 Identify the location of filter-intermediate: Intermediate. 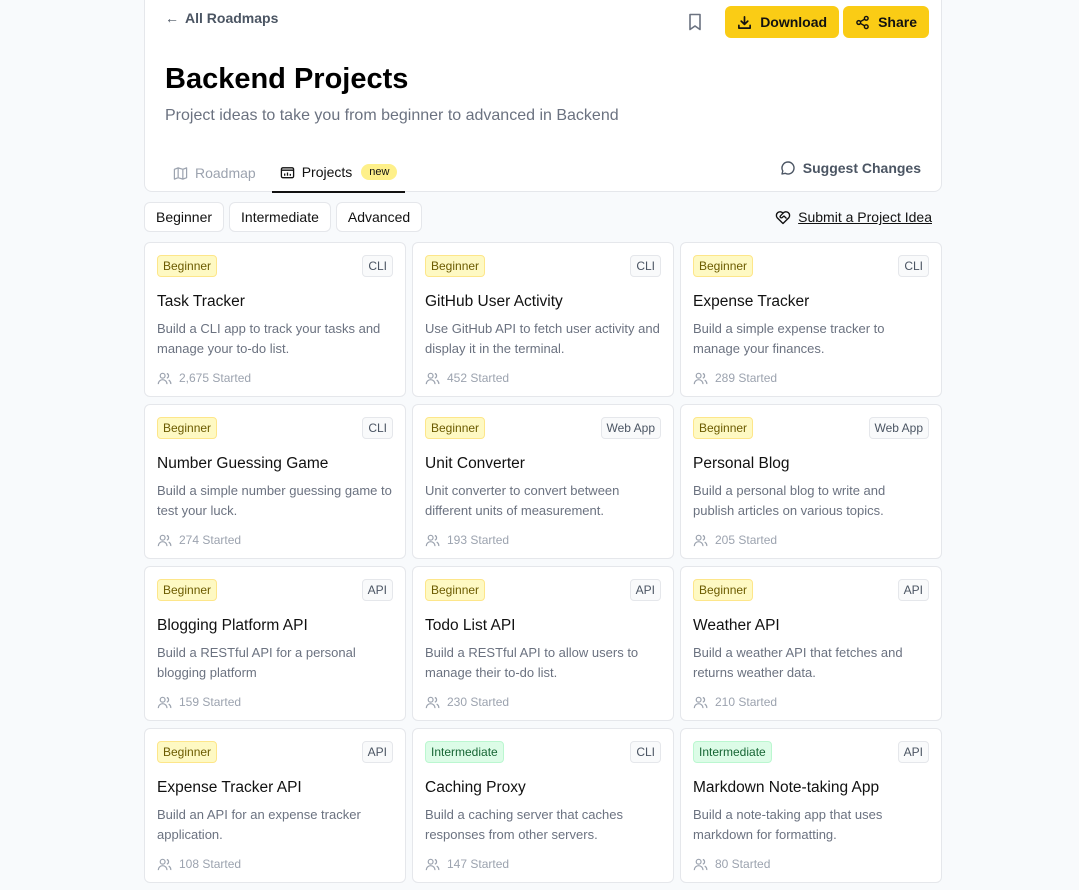
(280, 217).